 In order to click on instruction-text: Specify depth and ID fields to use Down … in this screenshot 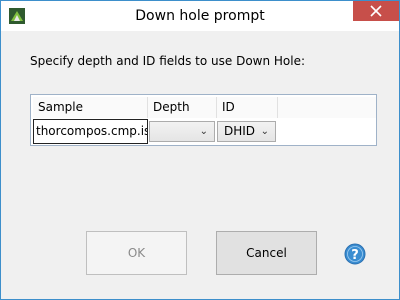, I will do `click(168, 61)`.